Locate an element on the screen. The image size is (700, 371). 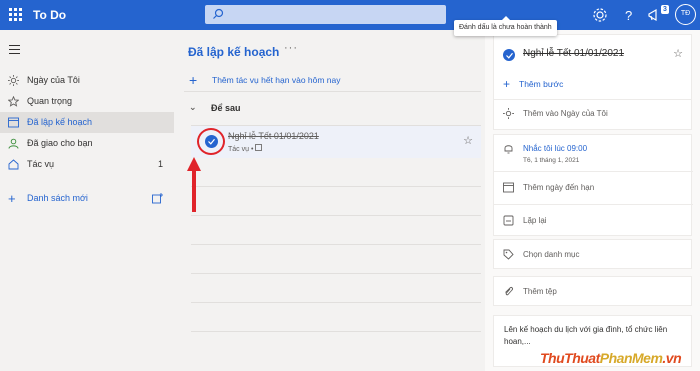
help-icon: ? is located at coordinates (629, 15).